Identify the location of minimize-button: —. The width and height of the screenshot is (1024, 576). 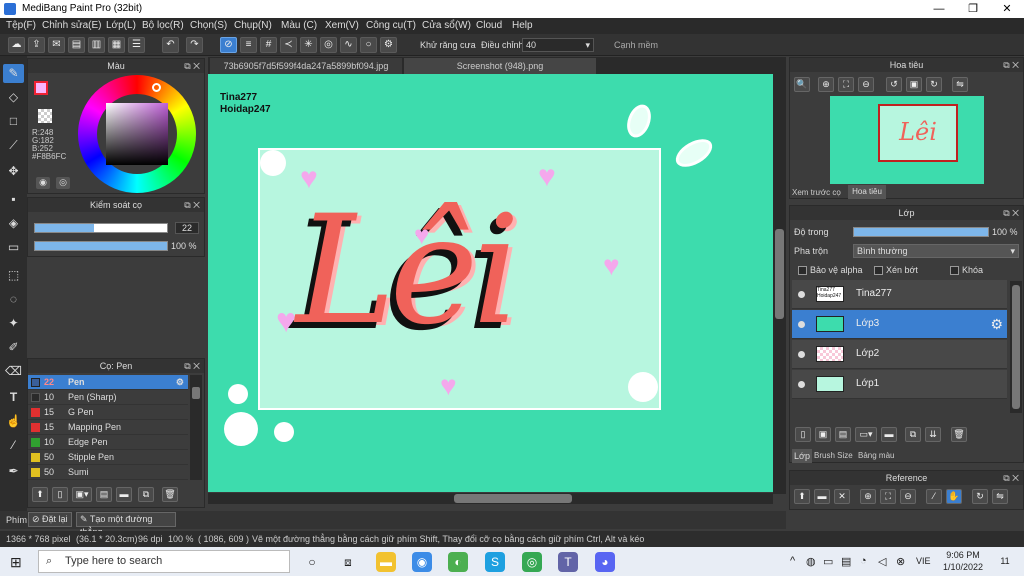
(939, 9).